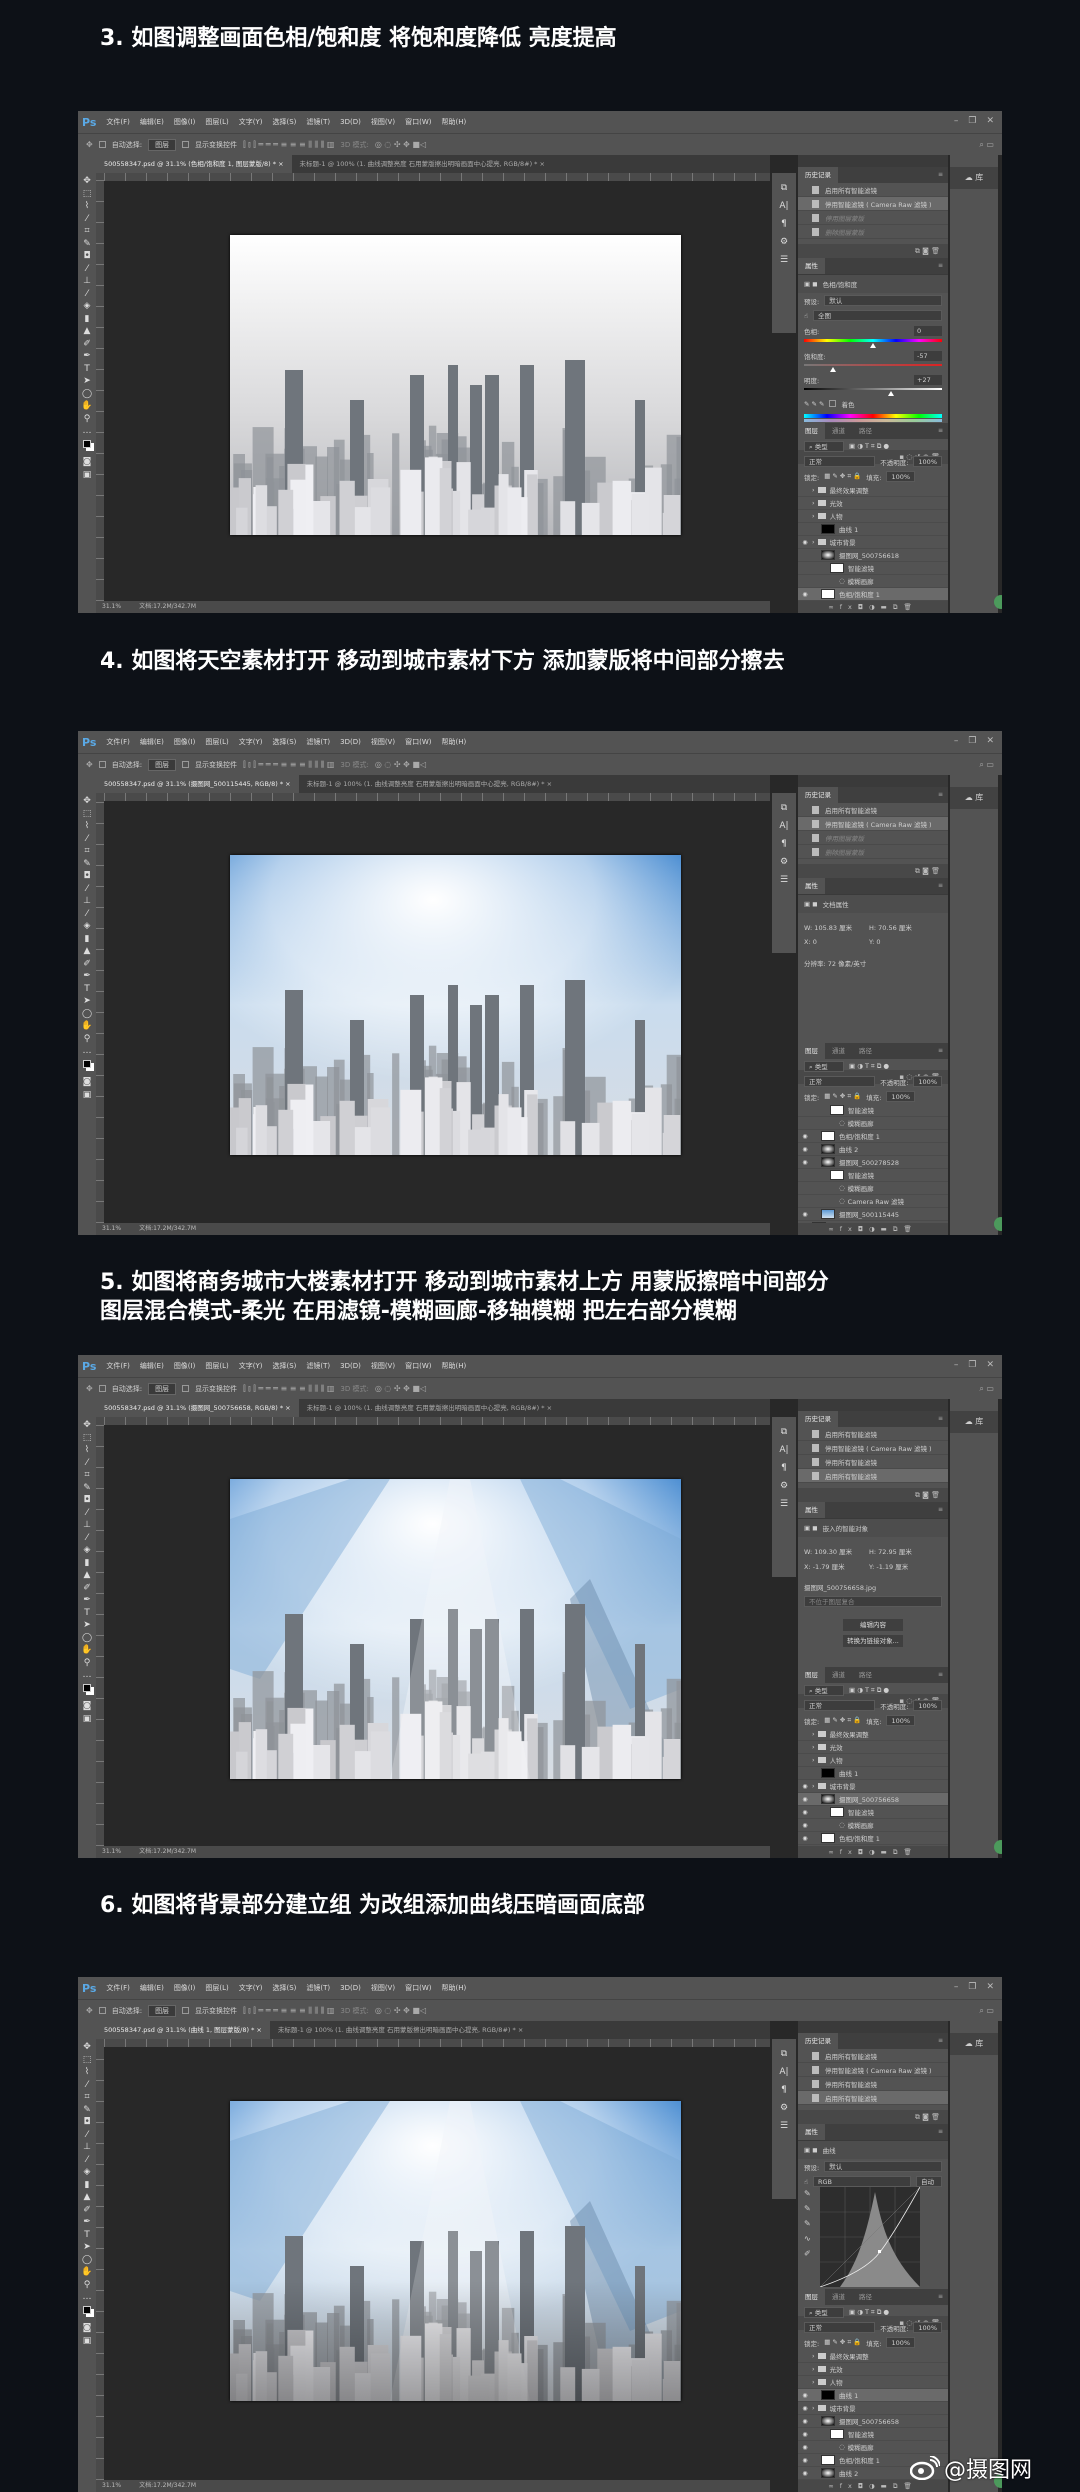 Image resolution: width=1080 pixels, height=2492 pixels. Describe the element at coordinates (873, 1462) in the screenshot. I see `history-item: 停用所有智能滤镜` at that location.